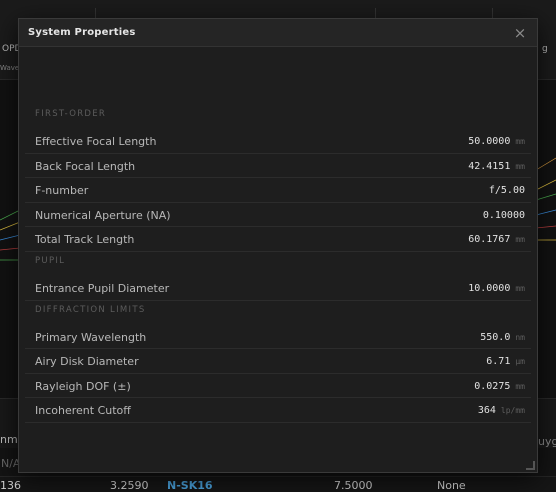 Image resolution: width=556 pixels, height=492 pixels. What do you see at coordinates (278, 386) in the screenshot?
I see `property-row-rayleigh-dof: Rayleigh DOF (±) 0.0275 mm` at bounding box center [278, 386].